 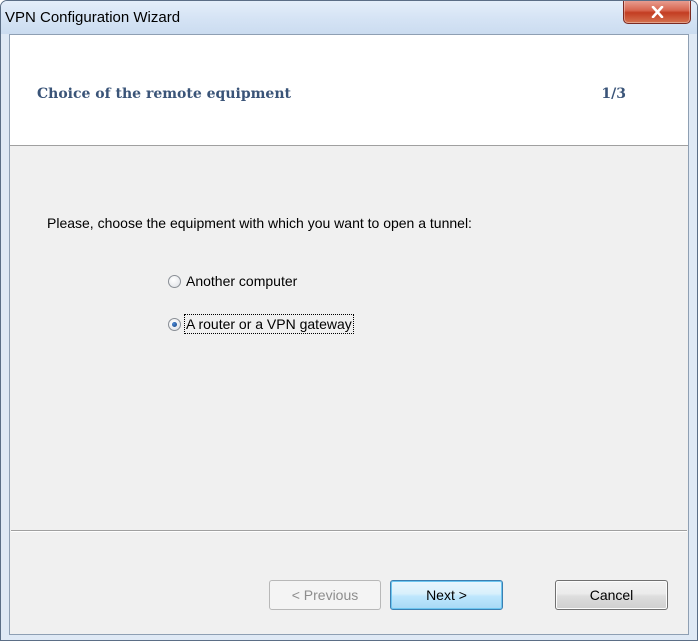 What do you see at coordinates (93, 17) in the screenshot?
I see `window-title: VPN Configuration Wizard` at bounding box center [93, 17].